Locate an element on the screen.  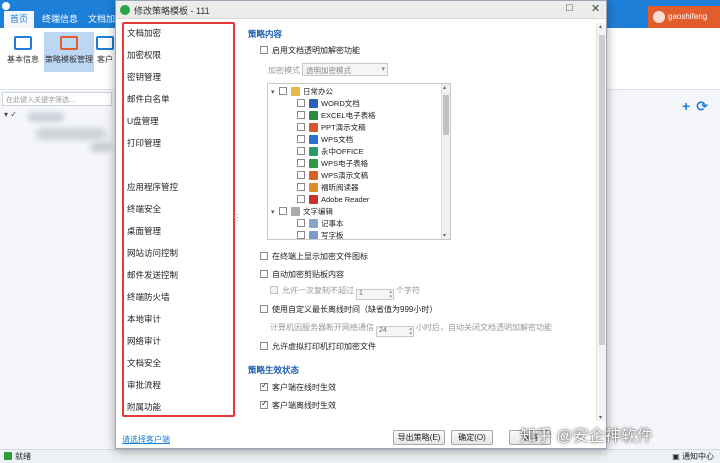
tree-label: PPT演示文稿 is located at coordinates (343, 127).